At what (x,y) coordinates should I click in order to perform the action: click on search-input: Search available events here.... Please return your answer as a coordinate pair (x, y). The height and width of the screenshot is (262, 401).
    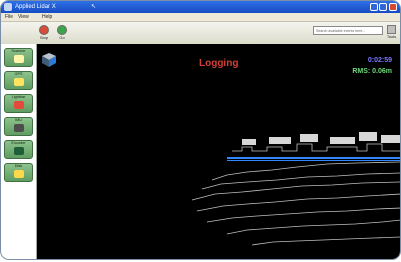
    Looking at the image, I should click on (348, 30).